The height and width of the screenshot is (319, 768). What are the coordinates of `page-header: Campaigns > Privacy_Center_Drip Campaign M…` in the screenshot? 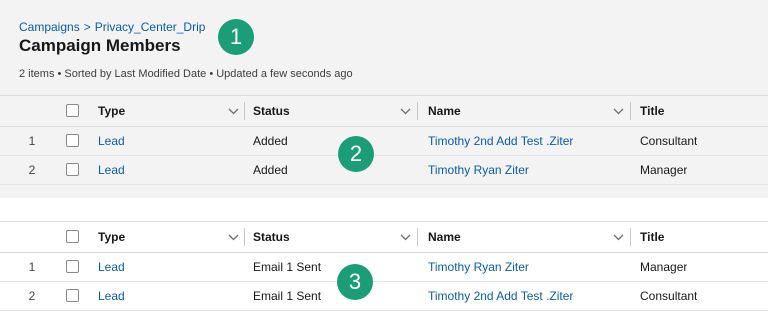 It's located at (112, 38).